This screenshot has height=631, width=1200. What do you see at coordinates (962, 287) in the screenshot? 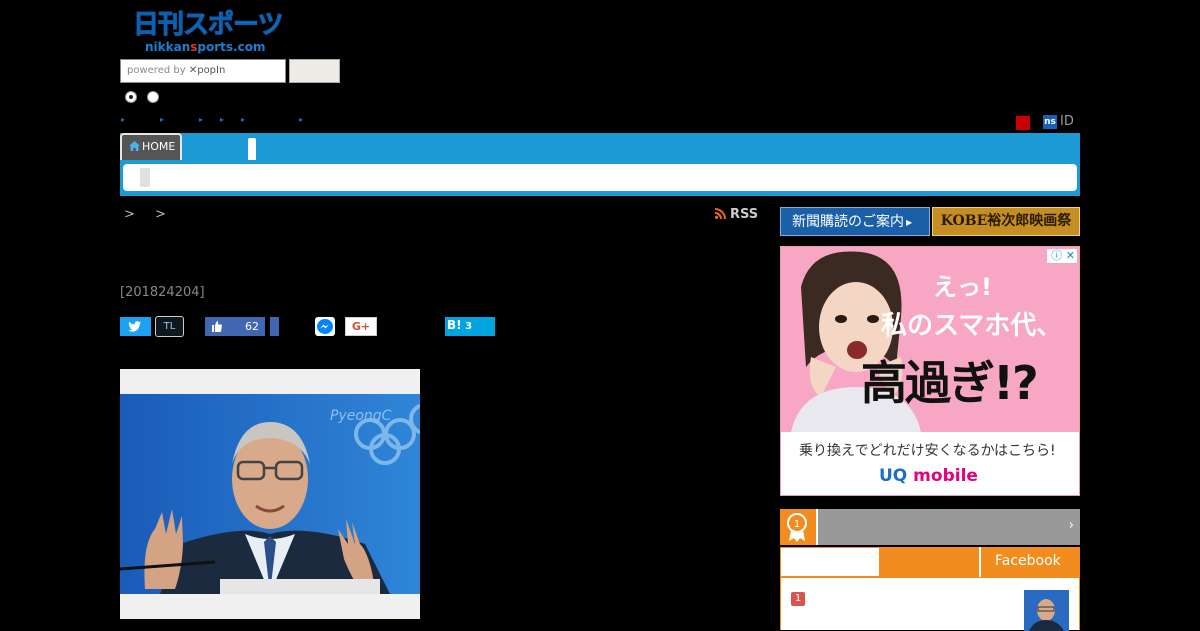
I see `ad-headline-1: えっ!` at bounding box center [962, 287].